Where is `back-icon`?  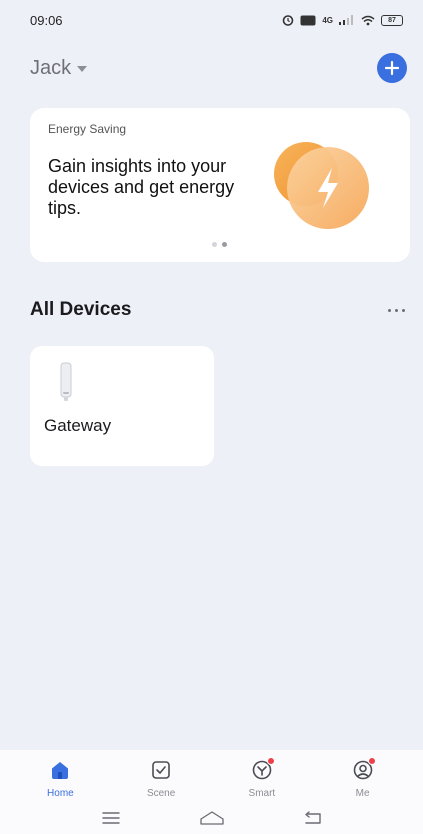 back-icon is located at coordinates (312, 817).